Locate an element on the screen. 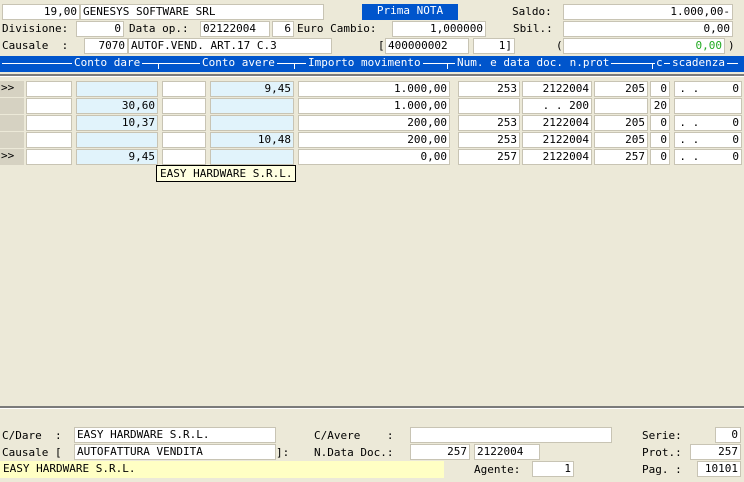 The width and height of the screenshot is (744, 482). sbil-label: Sbil.: is located at coordinates (533, 28).